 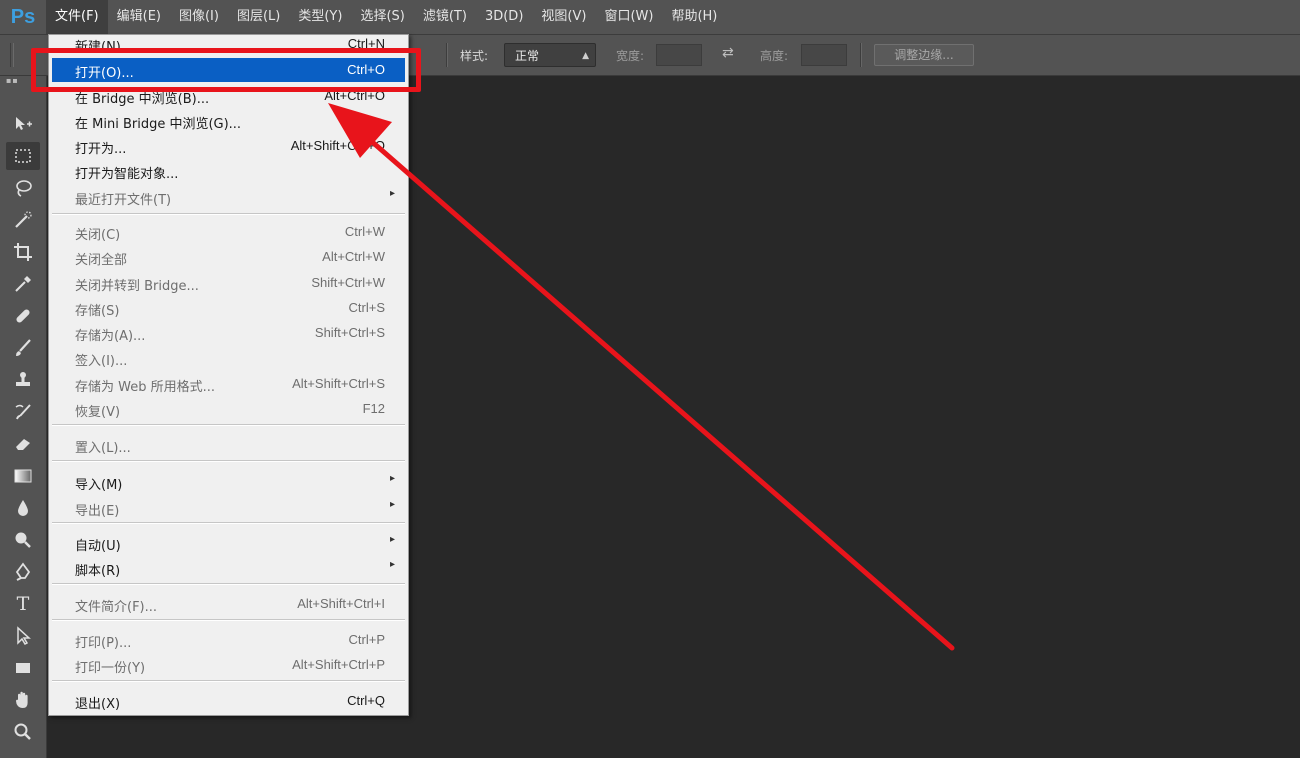 What do you see at coordinates (98, 546) in the screenshot?
I see `menu-item-label: 自动(U)` at bounding box center [98, 546].